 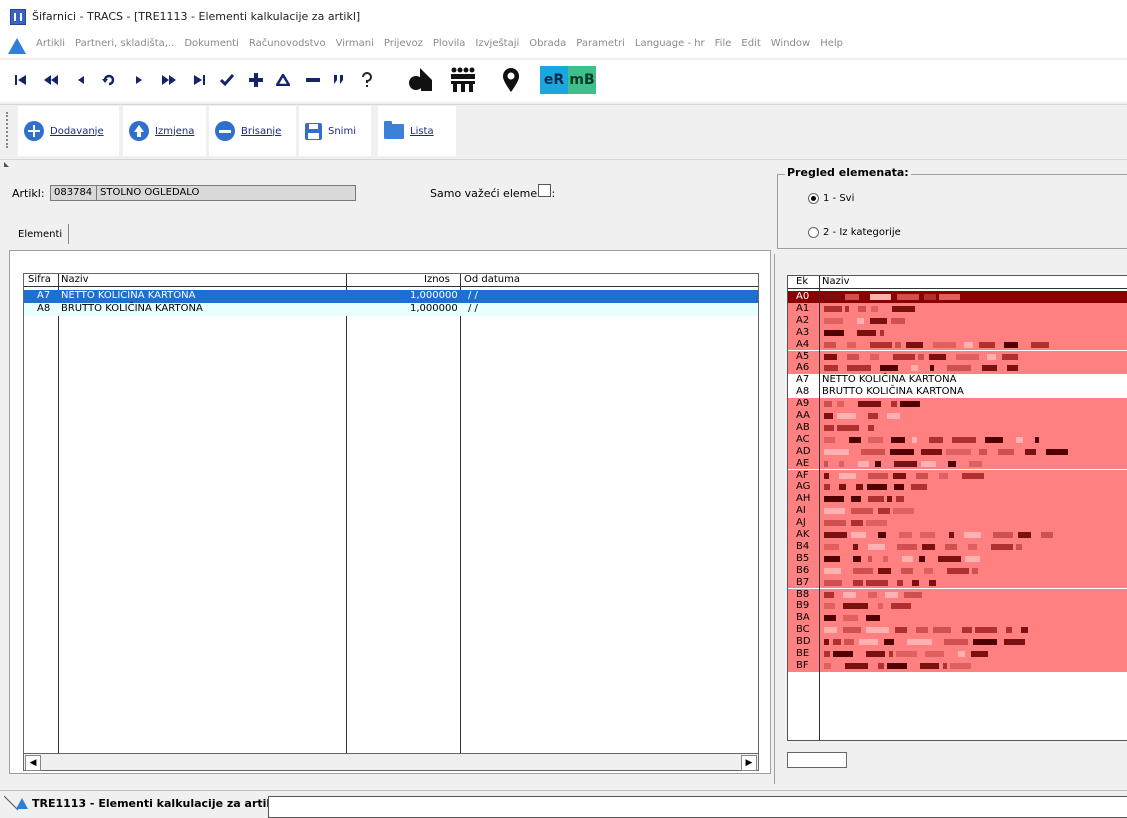 What do you see at coordinates (9, 130) in the screenshot?
I see `toolbar-grip` at bounding box center [9, 130].